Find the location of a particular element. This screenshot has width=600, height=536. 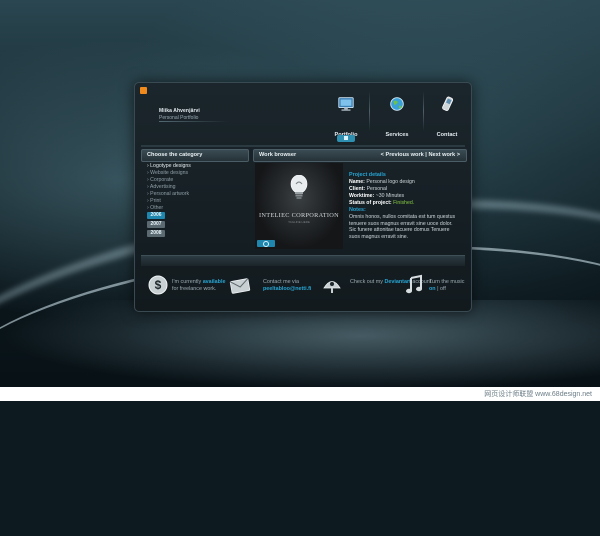

availability-pre: I'm currently is located at coordinates (187, 282).